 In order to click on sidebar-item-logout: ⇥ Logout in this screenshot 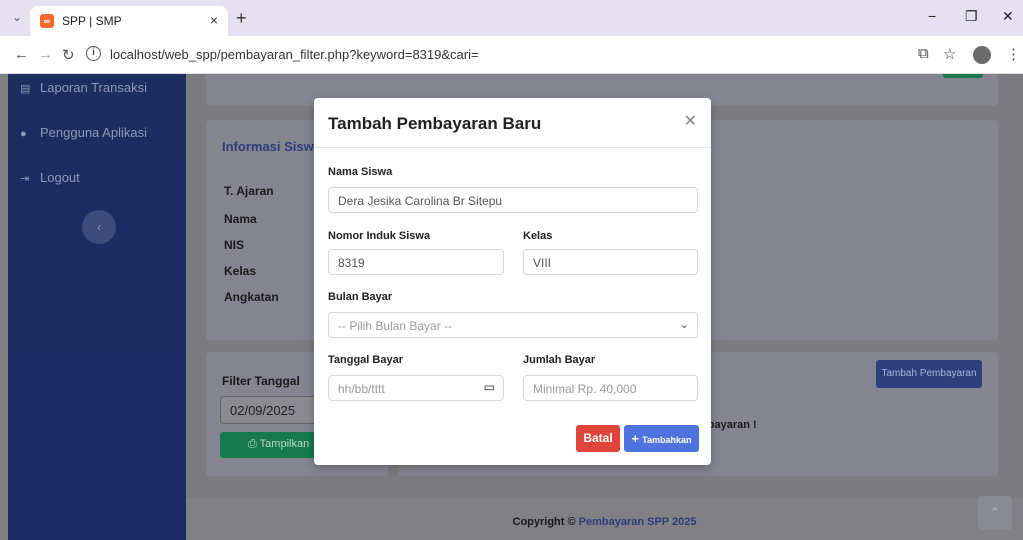, I will do `click(50, 177)`.